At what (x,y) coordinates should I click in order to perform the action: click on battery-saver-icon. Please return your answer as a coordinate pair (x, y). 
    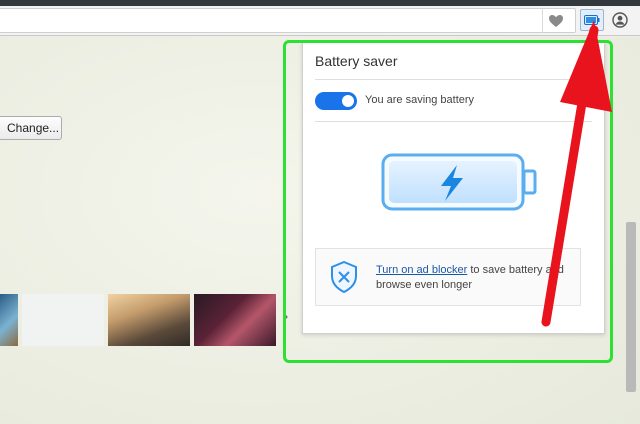
    Looking at the image, I should click on (592, 20).